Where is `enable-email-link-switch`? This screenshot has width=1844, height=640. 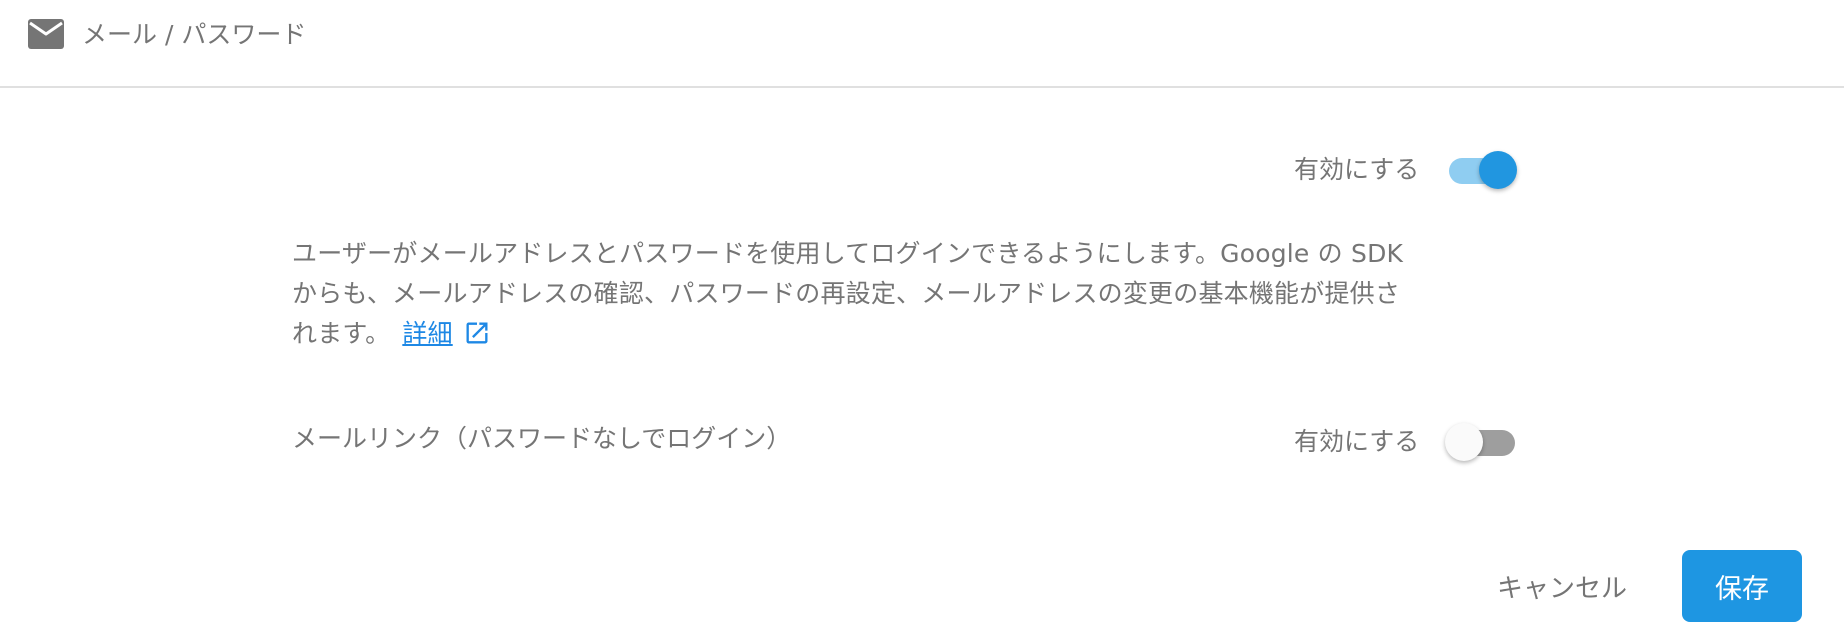 enable-email-link-switch is located at coordinates (1481, 442).